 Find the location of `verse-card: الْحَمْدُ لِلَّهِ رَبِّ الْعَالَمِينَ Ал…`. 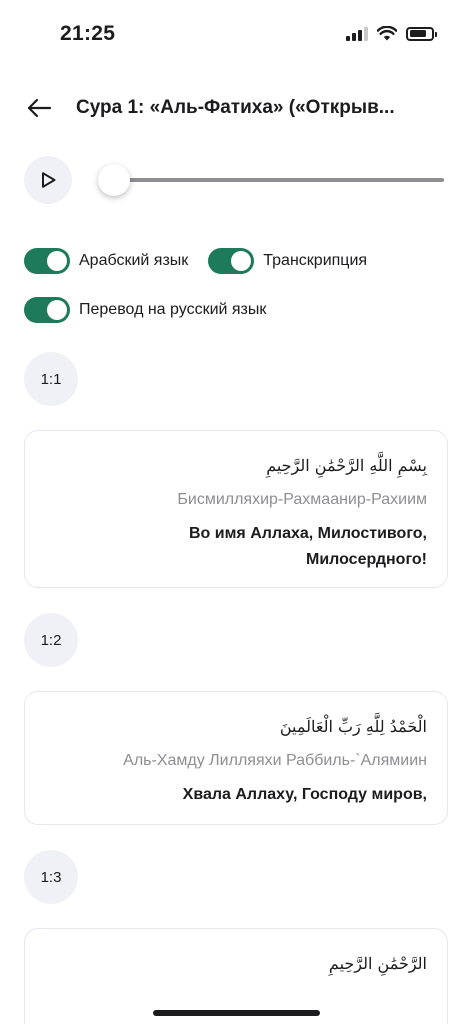

verse-card: الْحَمْدُ لِلَّهِ رَبِّ الْعَالَمِينَ Ал… is located at coordinates (236, 758).